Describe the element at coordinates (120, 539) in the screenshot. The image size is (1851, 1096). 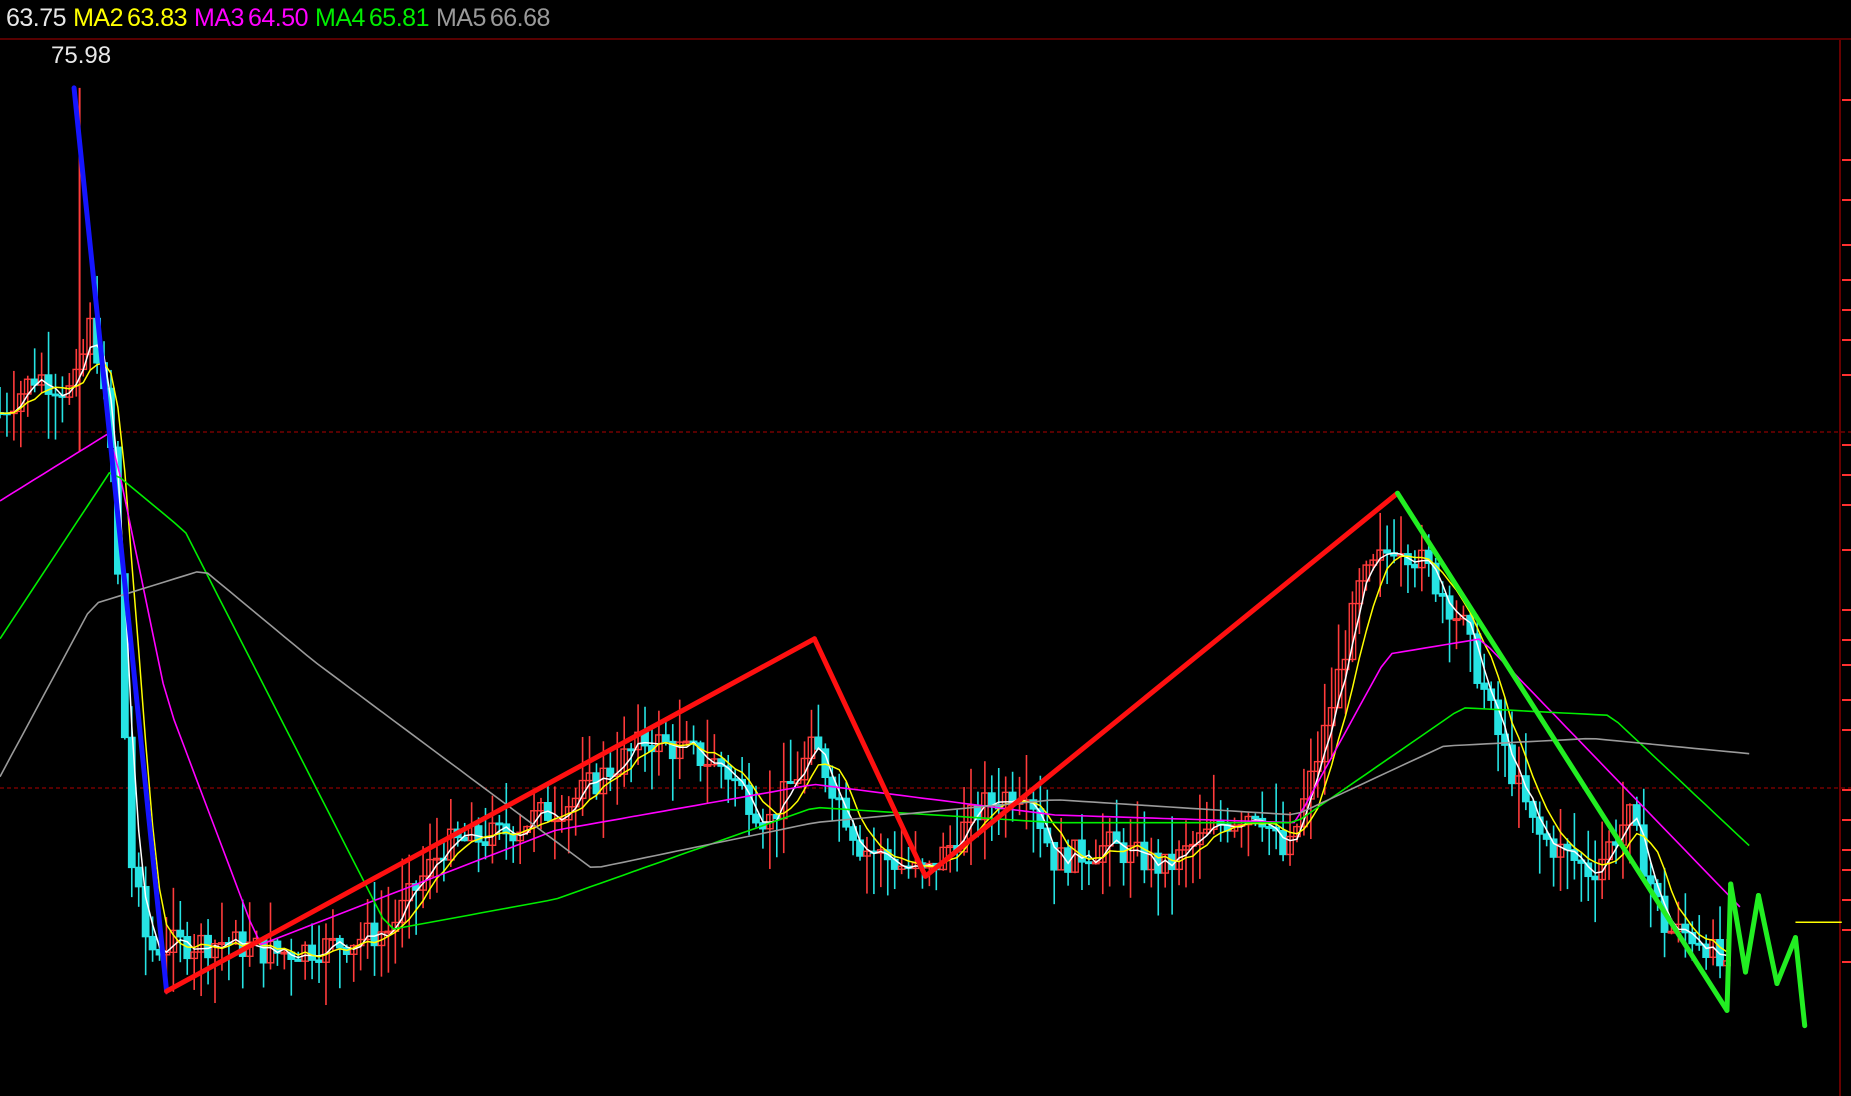
I see `blue-trend-segment` at that location.